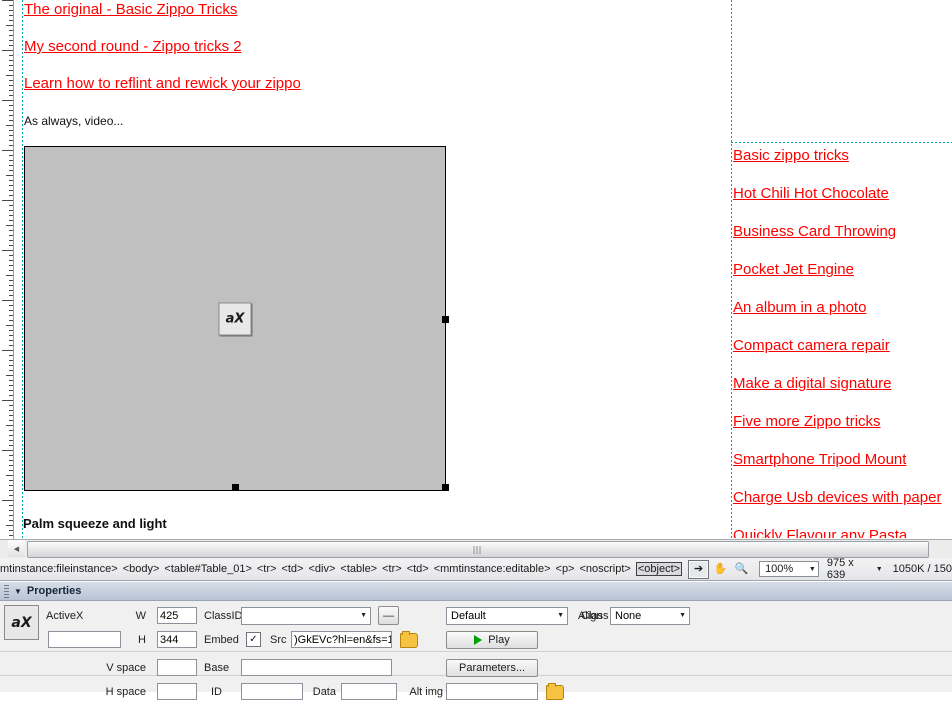  I want to click on sidebar-link-6: Make a digital signature, so click(812, 383).